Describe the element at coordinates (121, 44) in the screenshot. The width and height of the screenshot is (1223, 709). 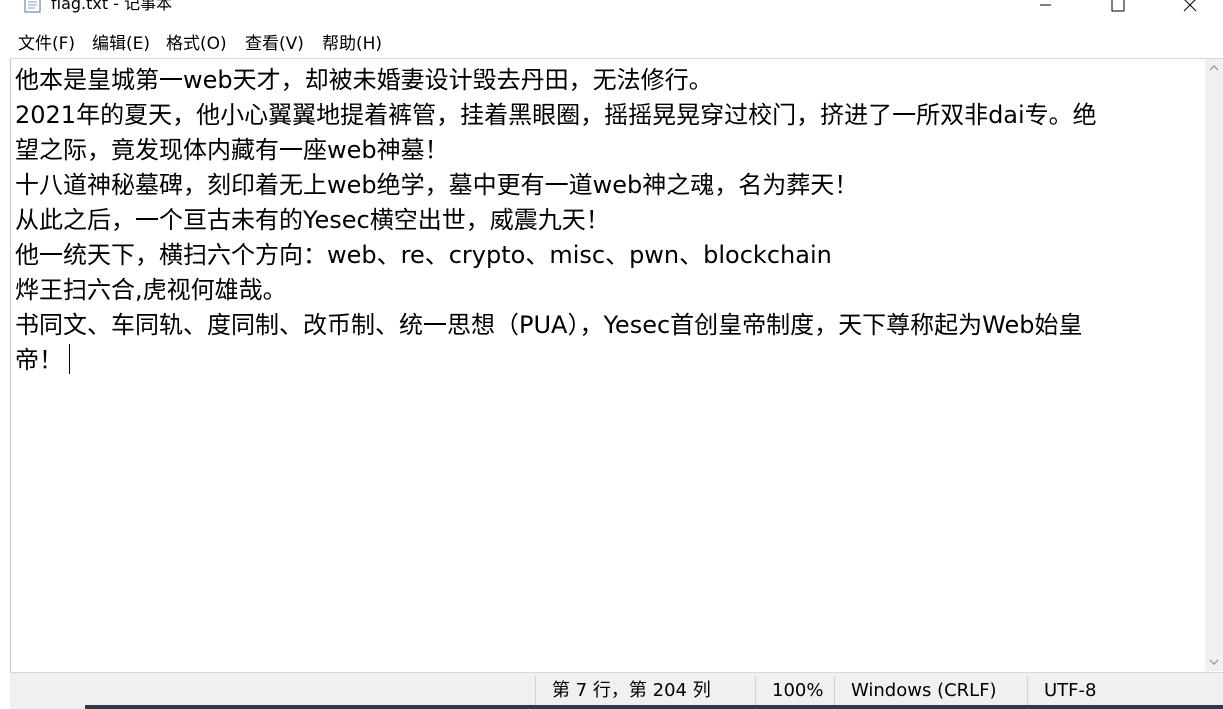
I see `menu-edit: 编辑(E)` at that location.